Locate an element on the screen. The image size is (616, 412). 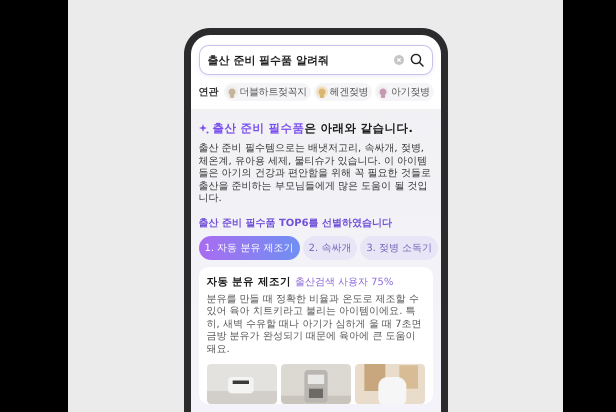
search-field: 출산 준비 필수품 알려줘 is located at coordinates (315, 60).